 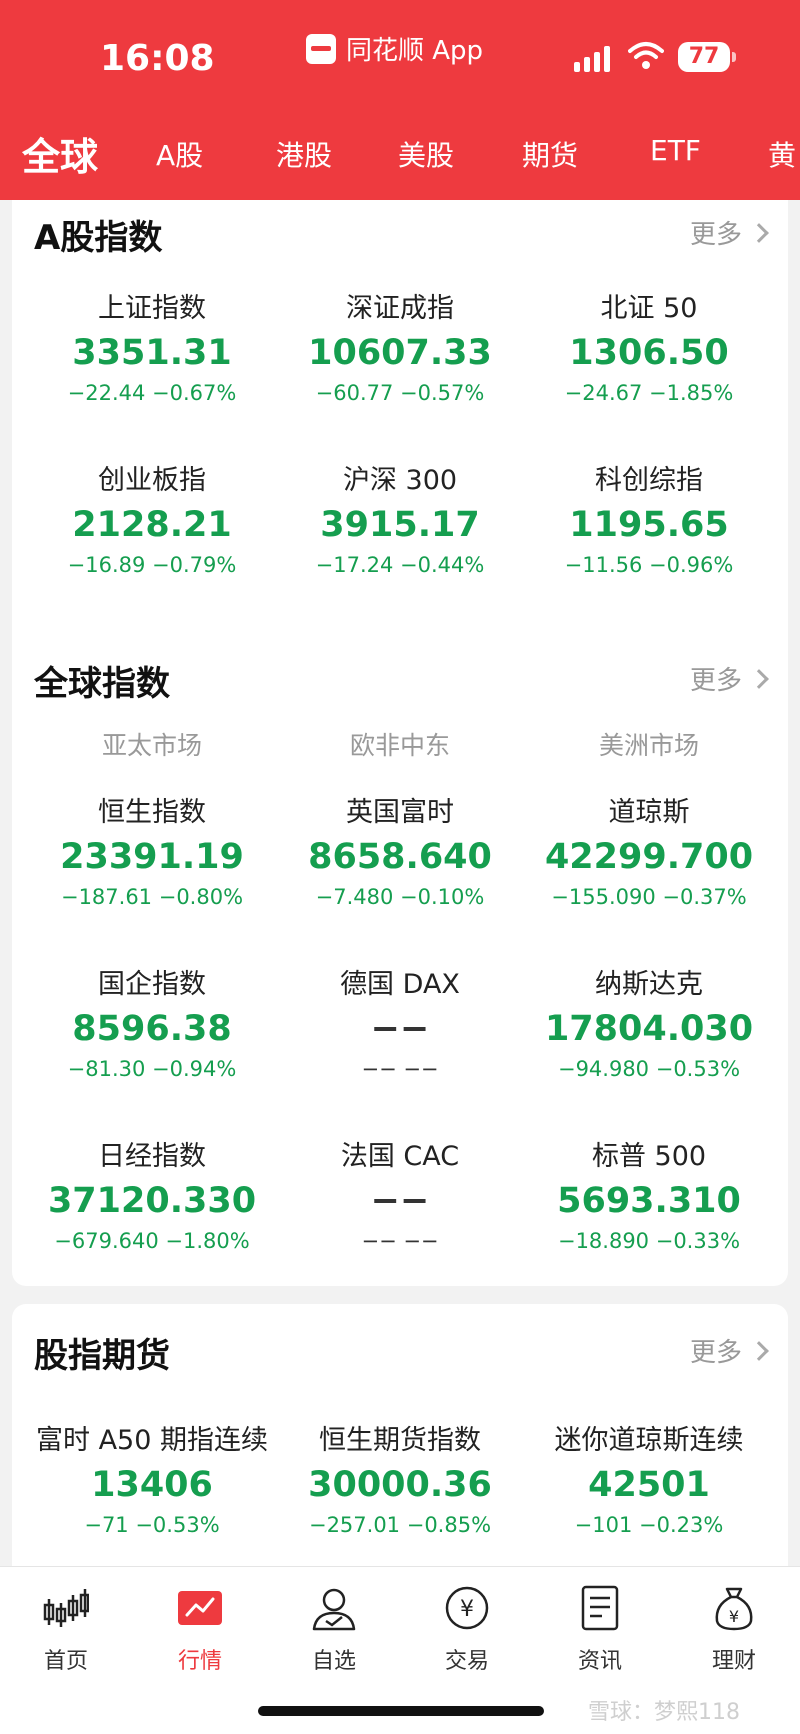 I want to click on candlestick-icon, so click(x=66, y=1608).